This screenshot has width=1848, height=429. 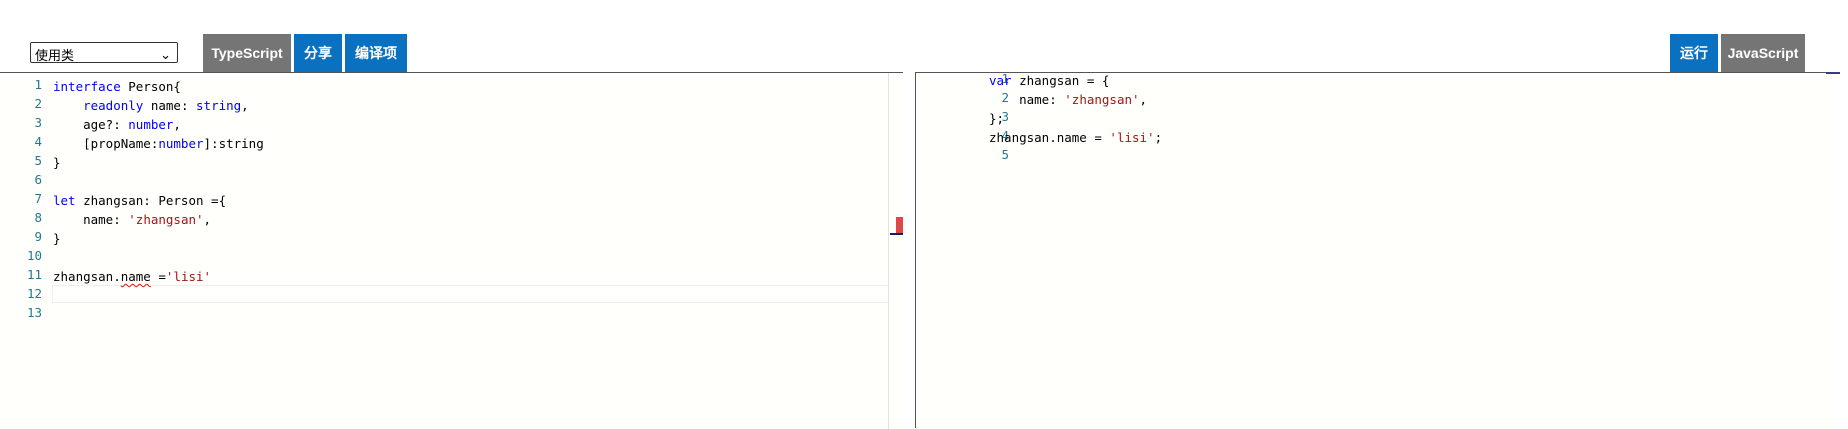 I want to click on code-line: let zhangsan: Person ={, so click(x=139, y=200).